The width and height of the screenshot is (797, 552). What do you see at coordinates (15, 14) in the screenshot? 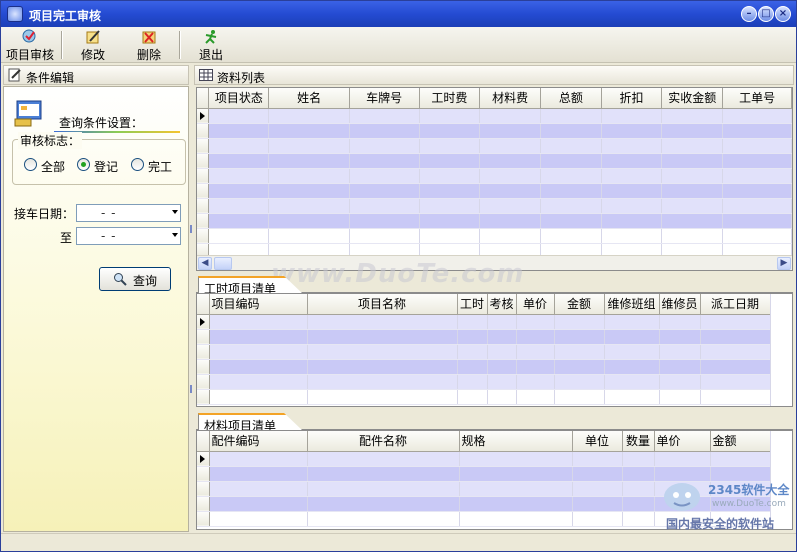
I see `app-icon` at bounding box center [15, 14].